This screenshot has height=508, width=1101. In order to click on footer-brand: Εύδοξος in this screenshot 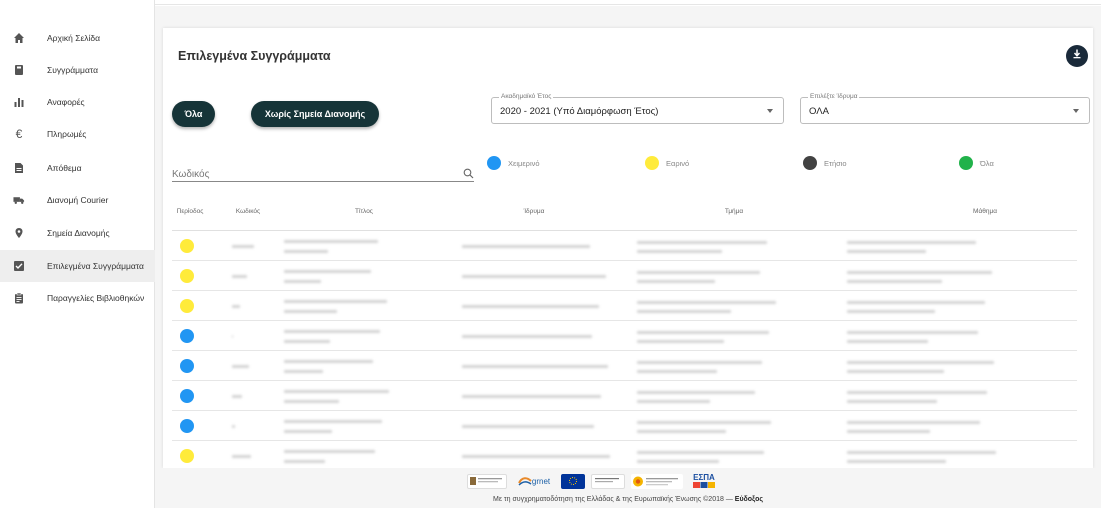, I will do `click(748, 499)`.